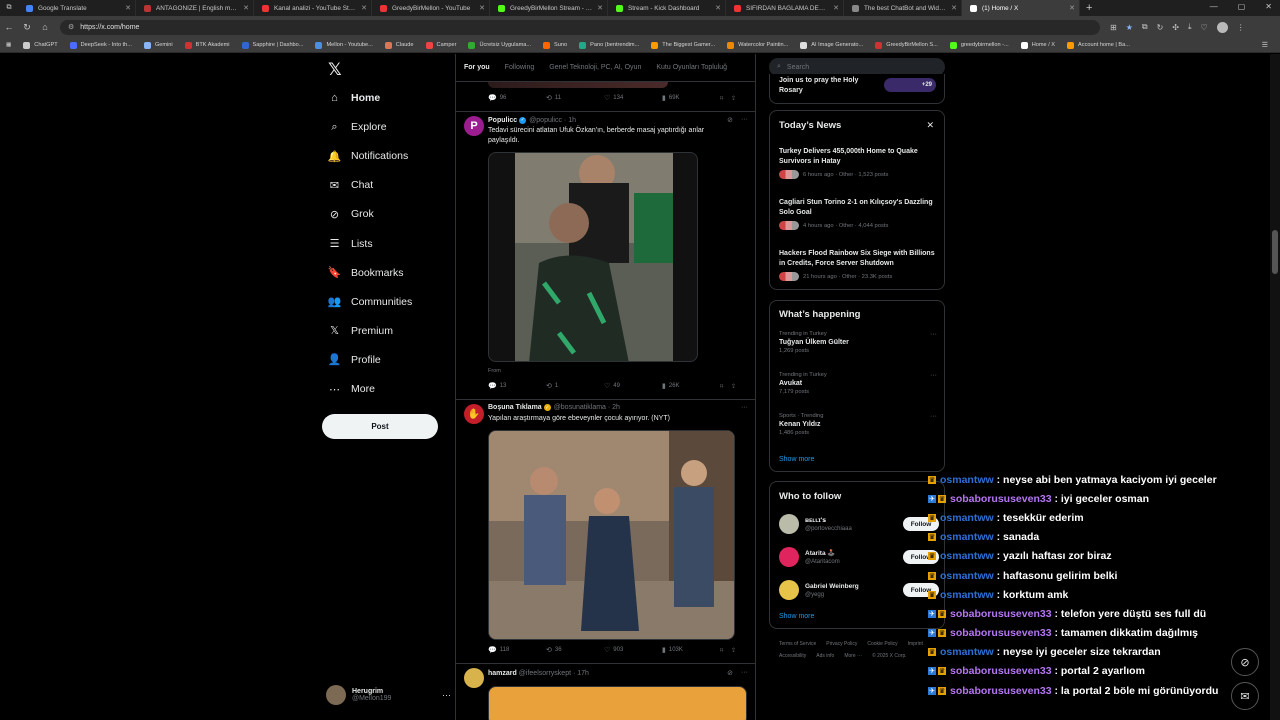  I want to click on new-tab-button: +, so click(1089, 8).